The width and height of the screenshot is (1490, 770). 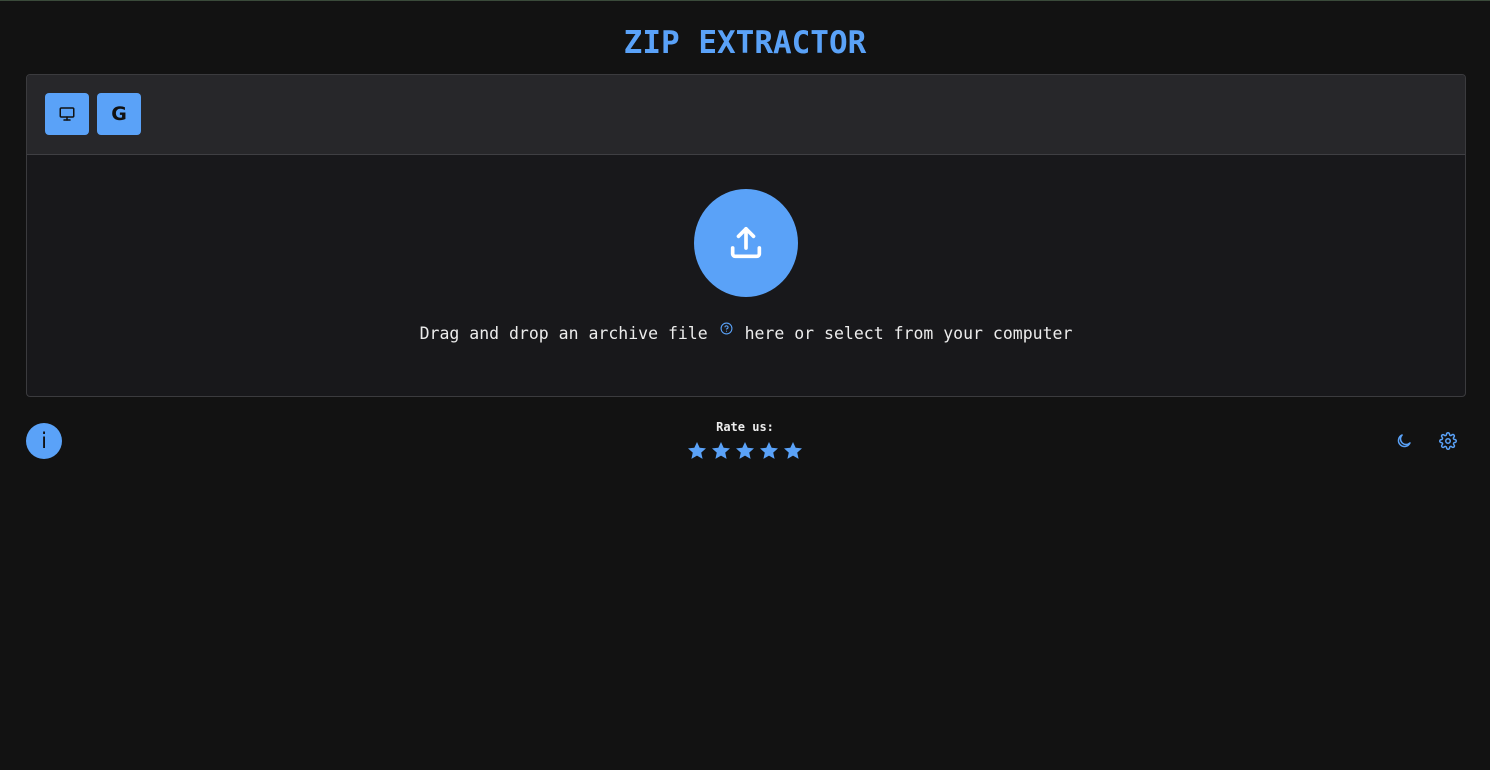 What do you see at coordinates (908, 333) in the screenshot?
I see `drop-text-after: here or select from your computer` at bounding box center [908, 333].